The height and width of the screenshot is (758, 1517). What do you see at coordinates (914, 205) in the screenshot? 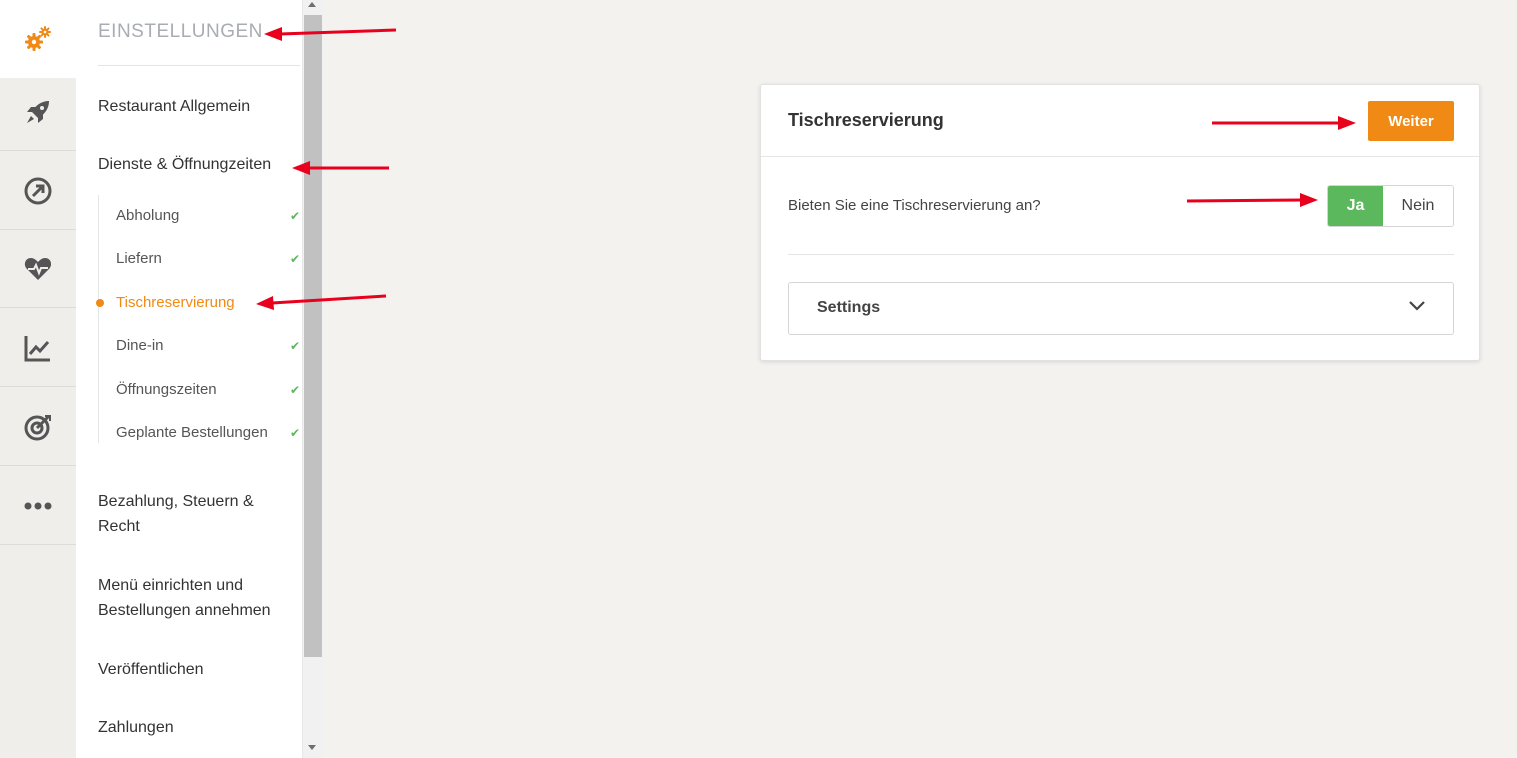
I see `reservation-question: Bieten Sie eine Tischreservierung an?` at bounding box center [914, 205].